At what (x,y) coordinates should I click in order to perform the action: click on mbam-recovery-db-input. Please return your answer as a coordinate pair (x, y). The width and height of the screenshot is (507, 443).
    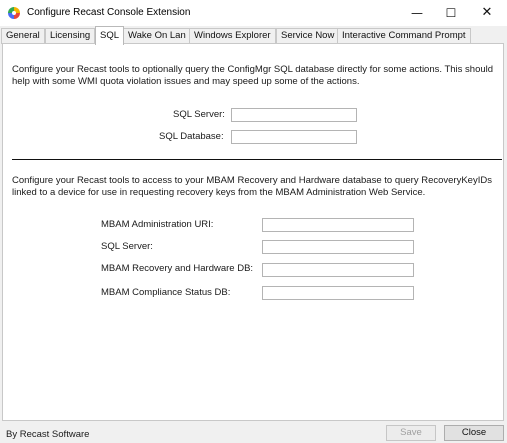
    Looking at the image, I should click on (338, 270).